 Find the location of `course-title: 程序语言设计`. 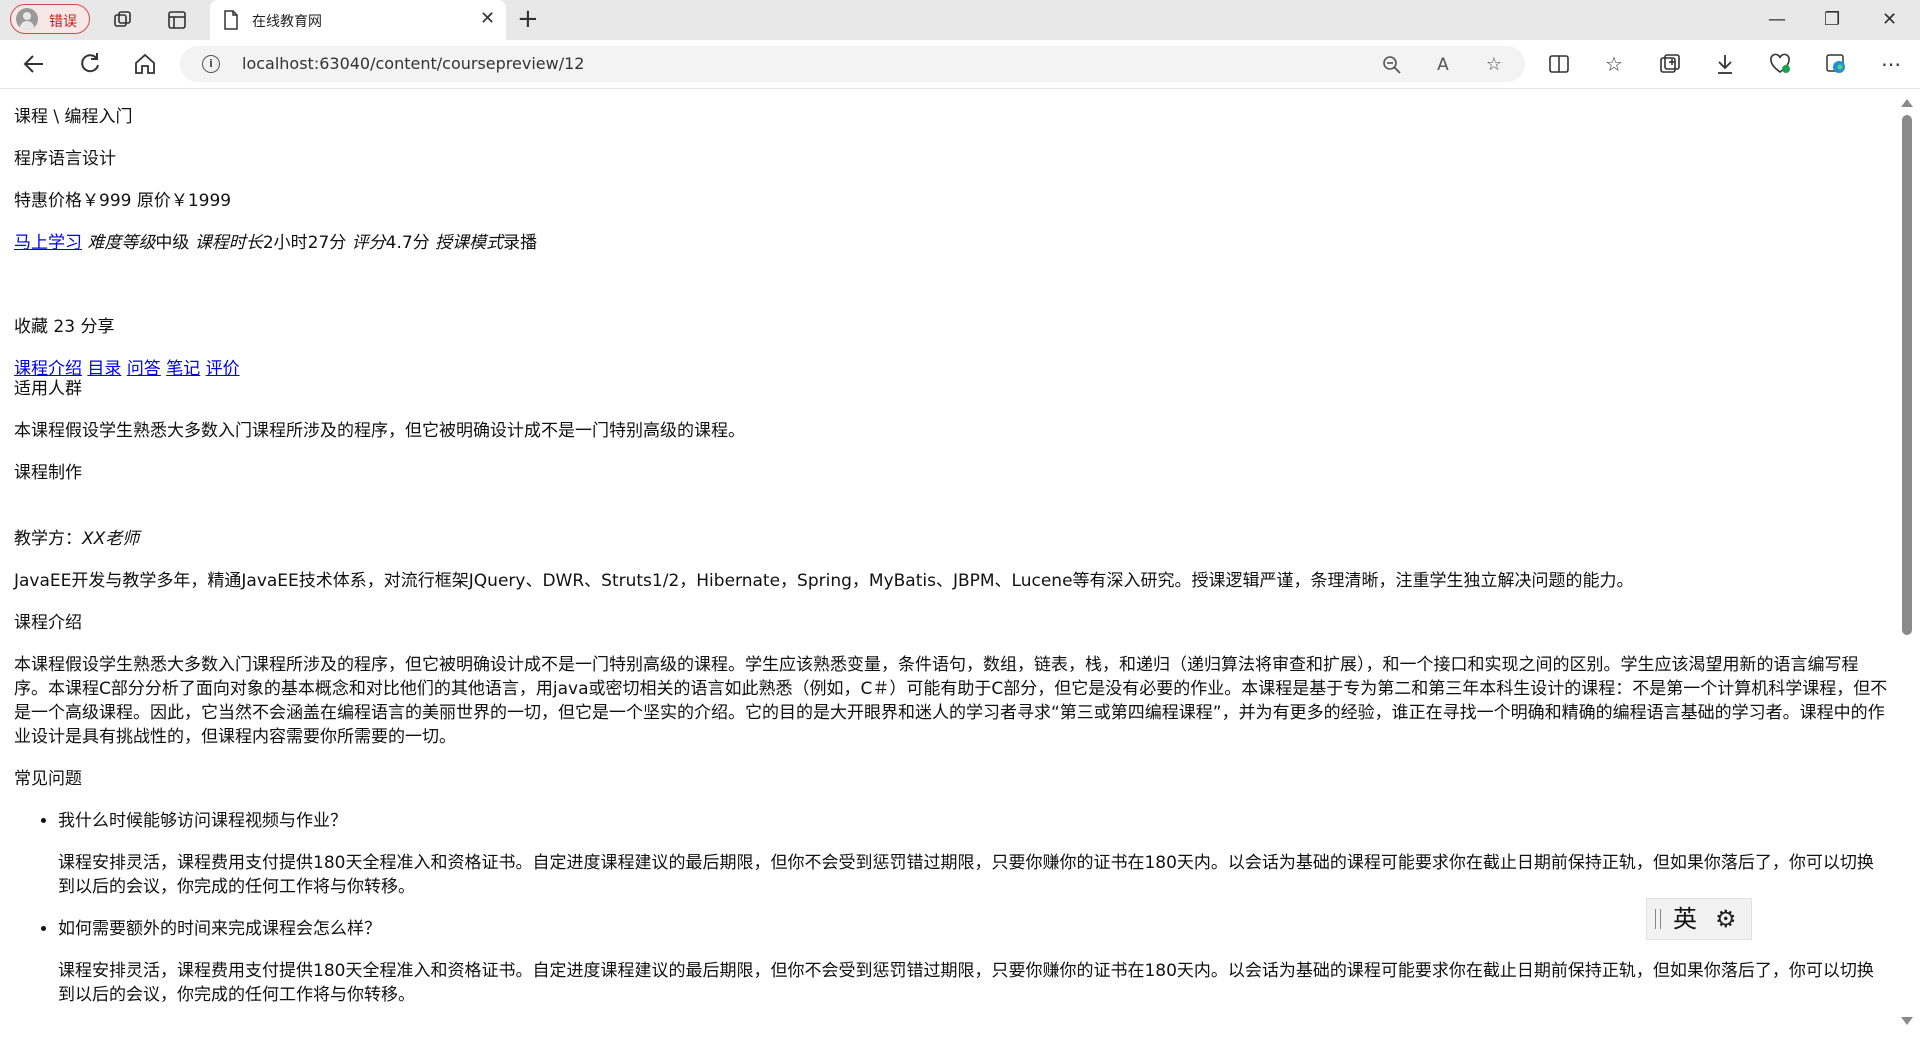

course-title: 程序语言设计 is located at coordinates (65, 159).